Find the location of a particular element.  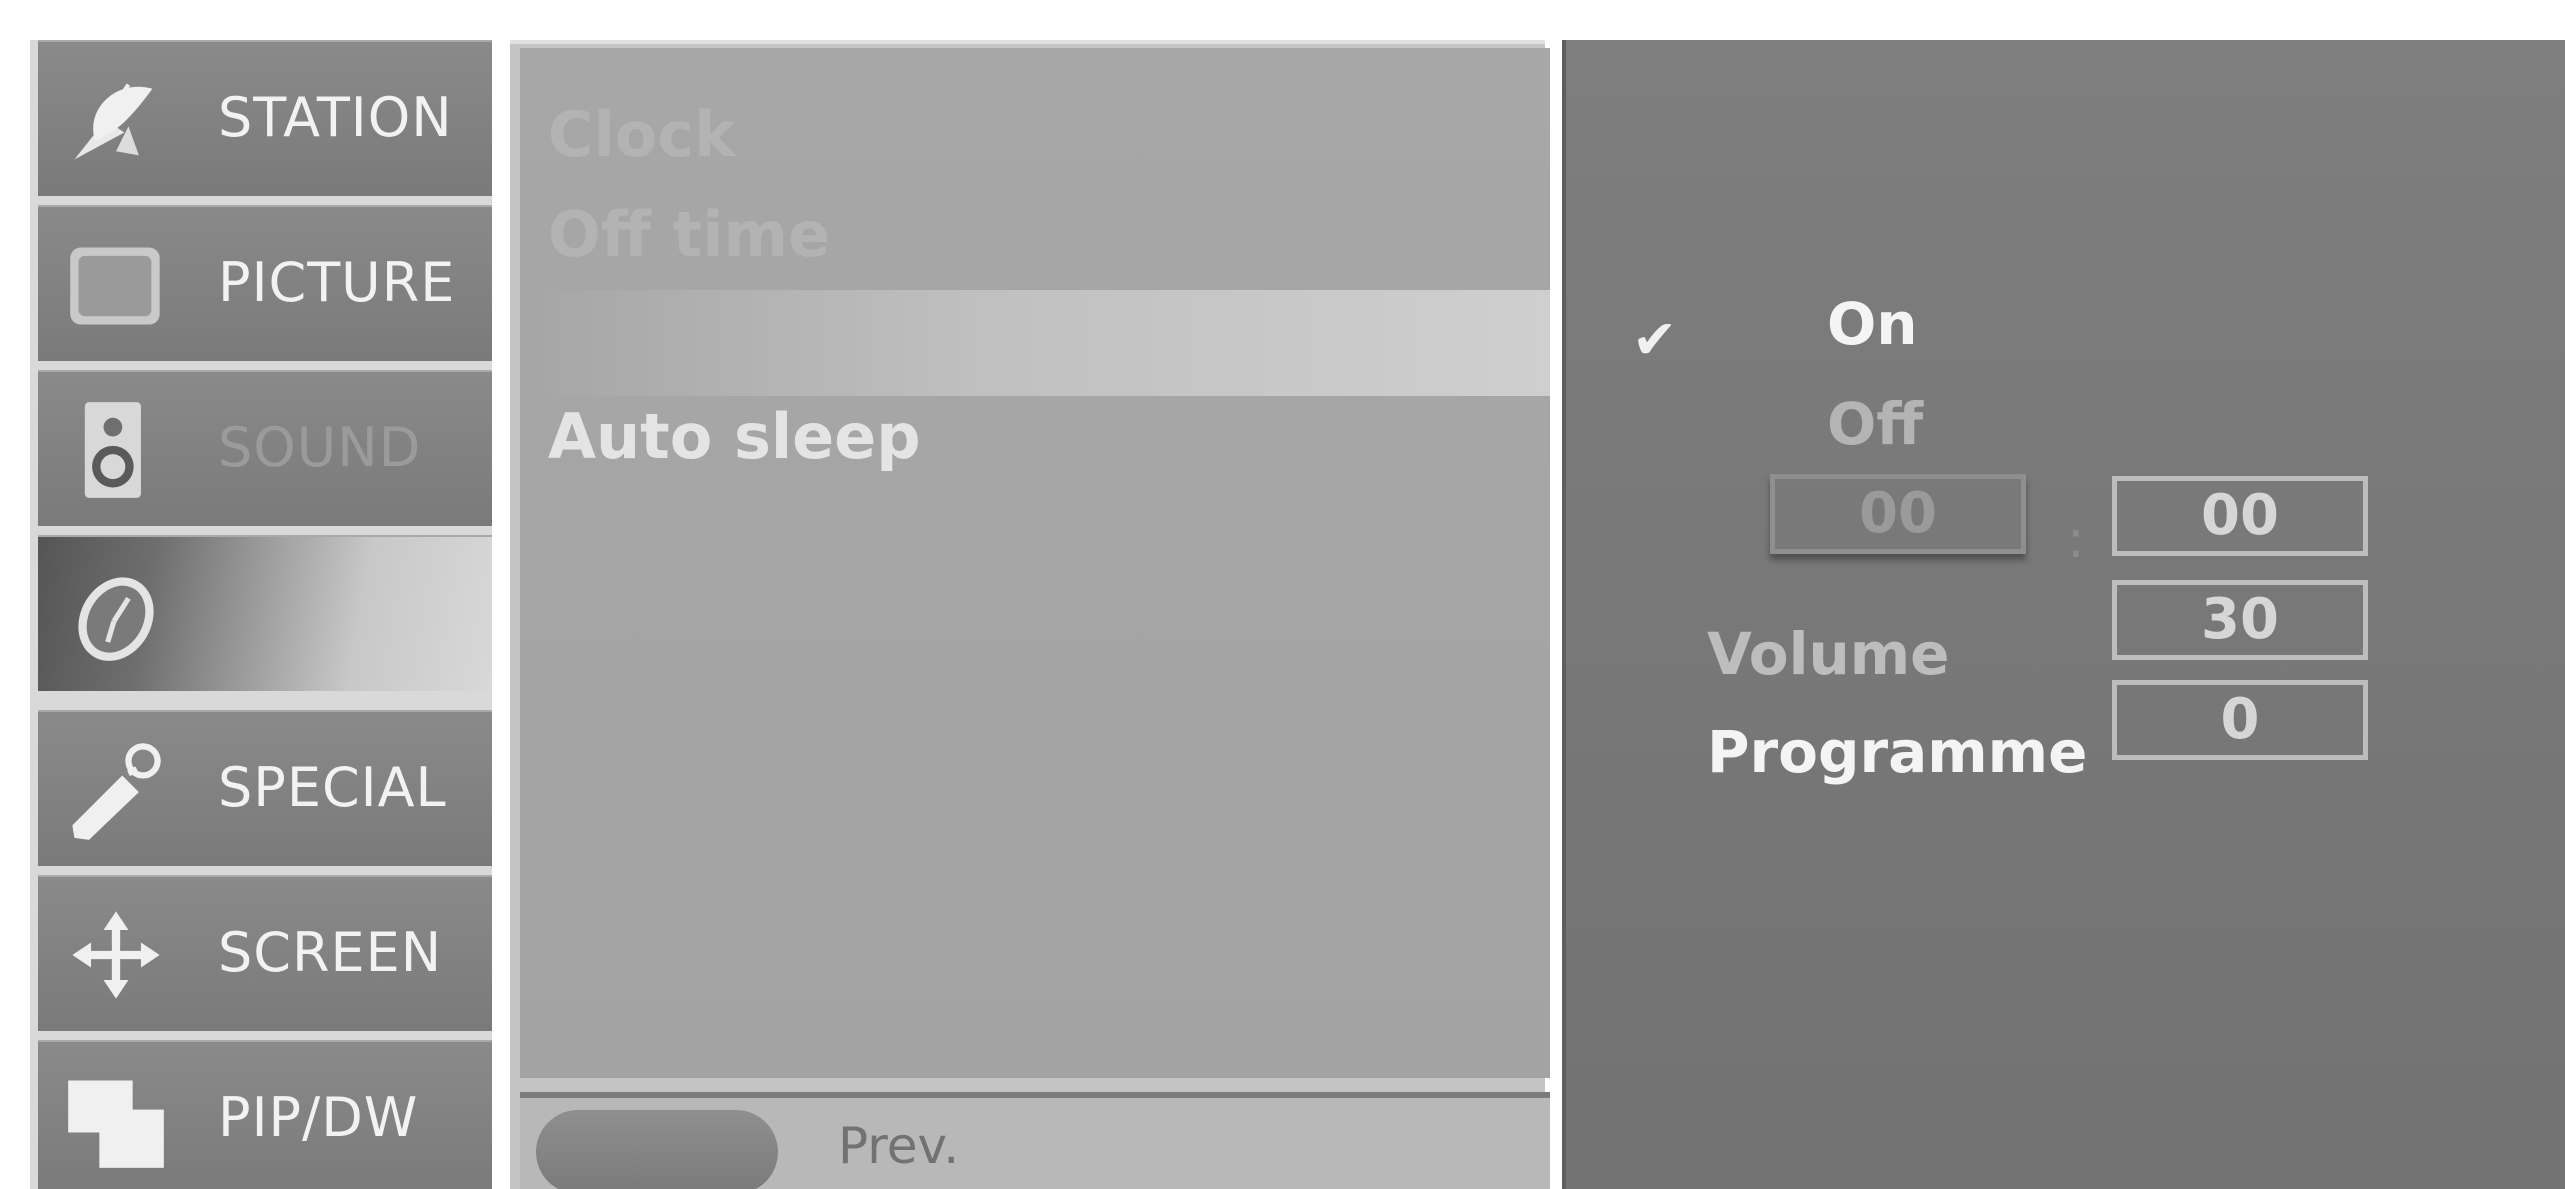

checkmark-icon: ✔ is located at coordinates (1655, 339).